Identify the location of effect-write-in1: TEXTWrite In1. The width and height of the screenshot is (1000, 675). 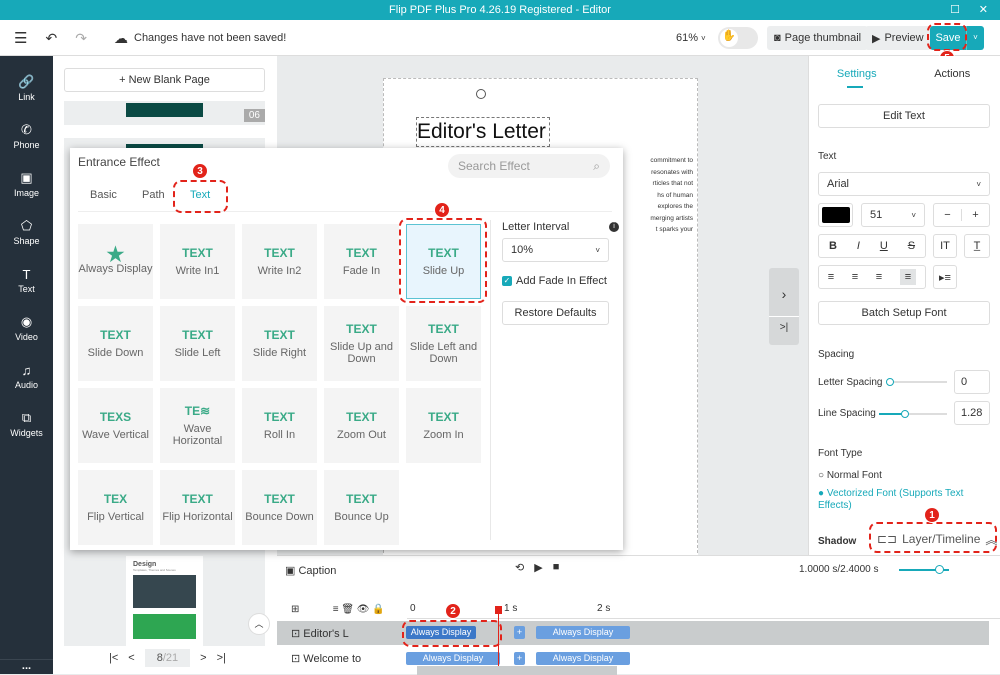
(197, 261).